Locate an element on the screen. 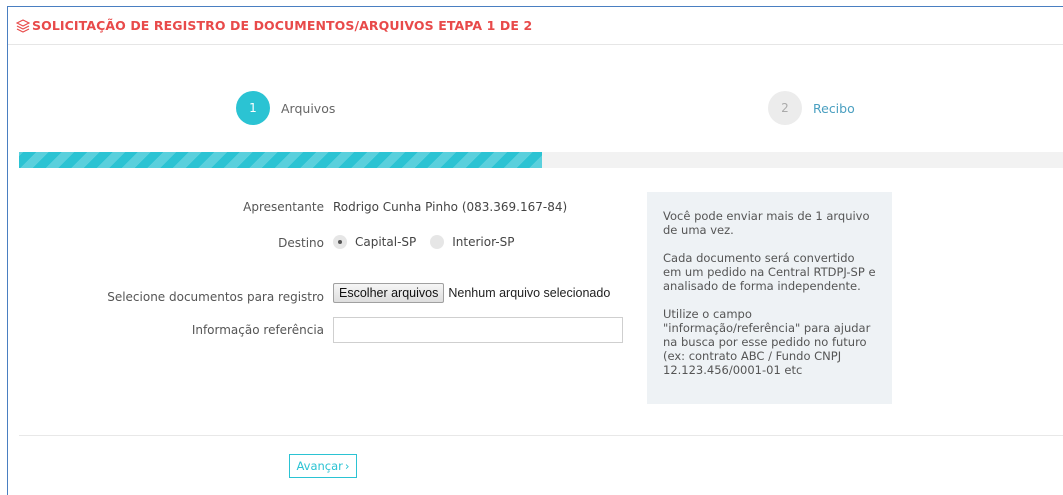 This screenshot has width=1063, height=495. info-ref-label: Informação referência is located at coordinates (257, 330).